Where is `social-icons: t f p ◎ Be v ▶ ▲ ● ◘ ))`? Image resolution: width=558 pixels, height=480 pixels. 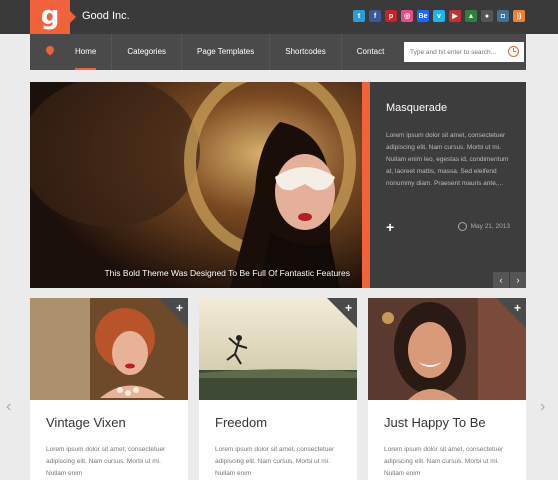 social-icons: t f p ◎ Be v ▶ ▲ ● ◘ )) is located at coordinates (439, 16).